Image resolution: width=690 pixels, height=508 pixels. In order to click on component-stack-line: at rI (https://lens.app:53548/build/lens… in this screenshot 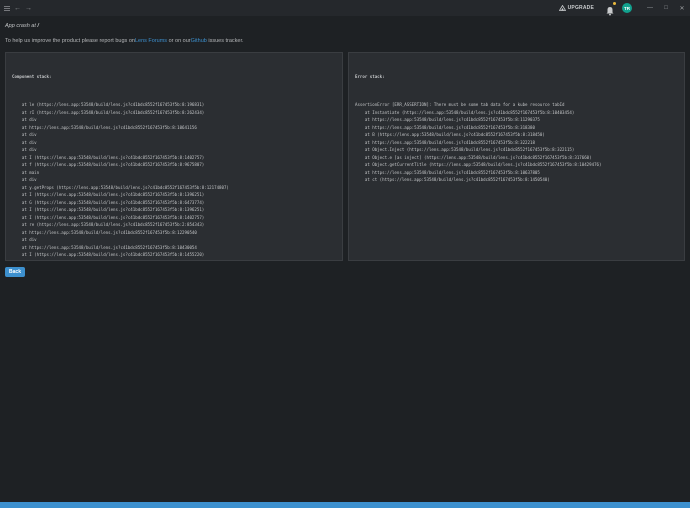, I will do `click(108, 112)`.